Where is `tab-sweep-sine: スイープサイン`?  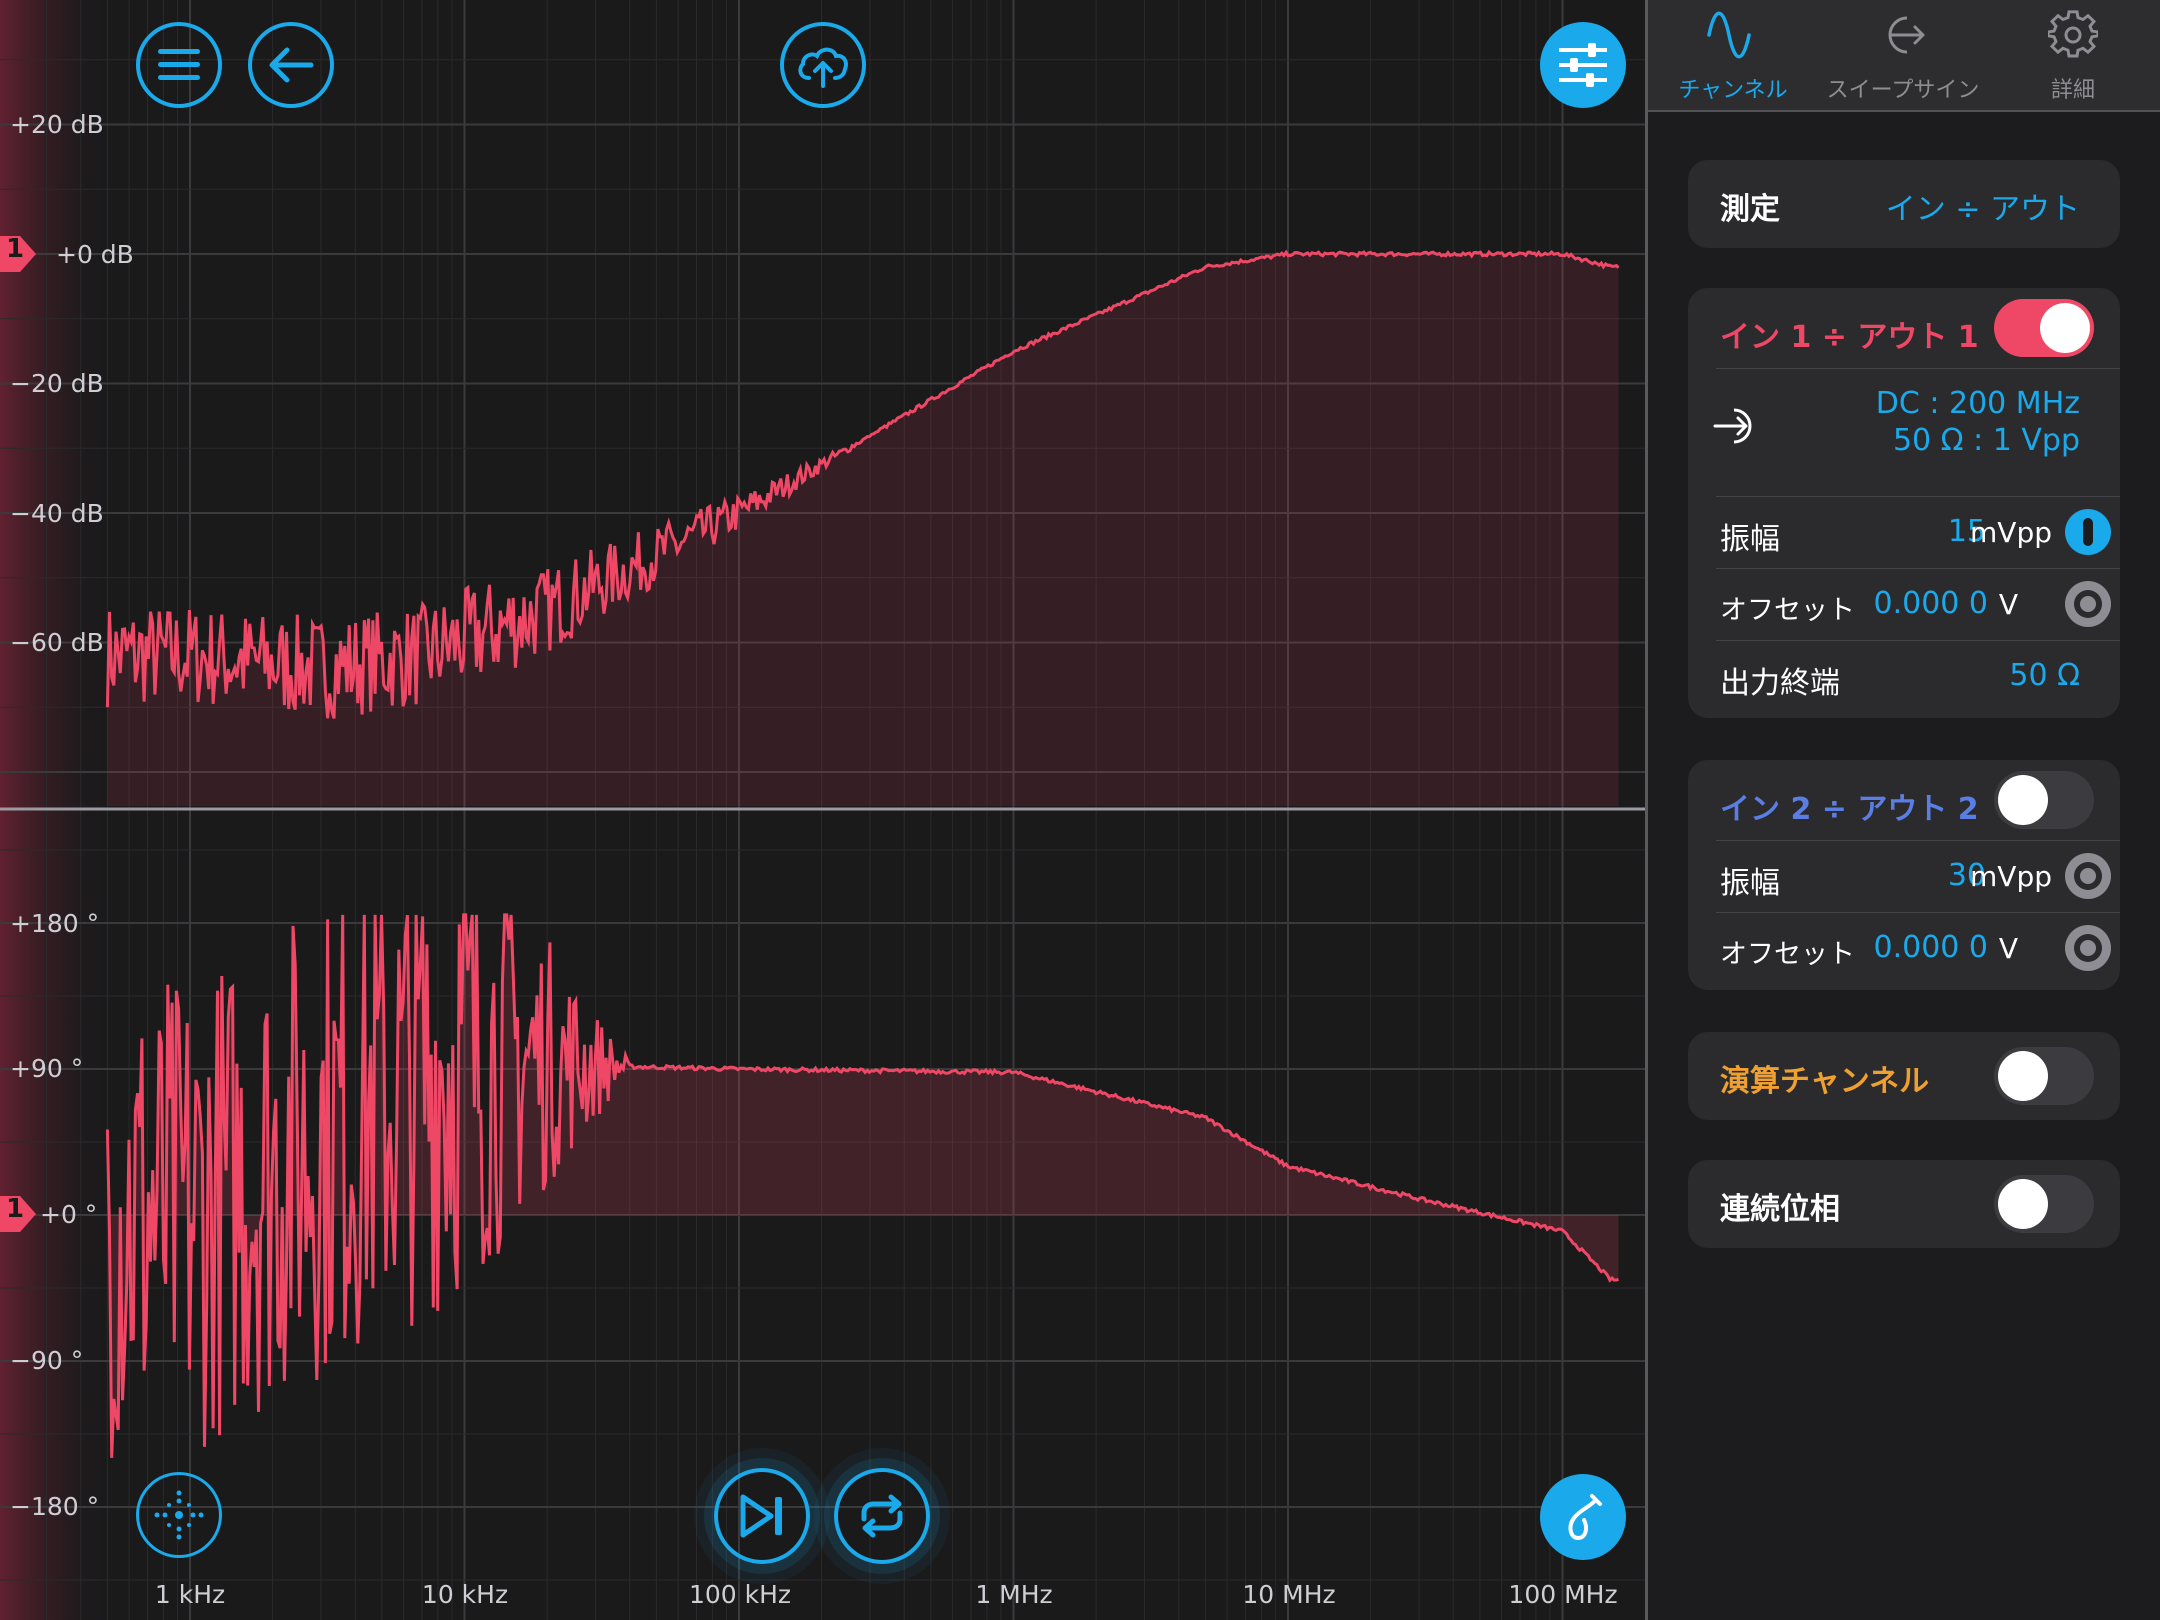 tab-sweep-sine: スイープサイン is located at coordinates (1903, 55).